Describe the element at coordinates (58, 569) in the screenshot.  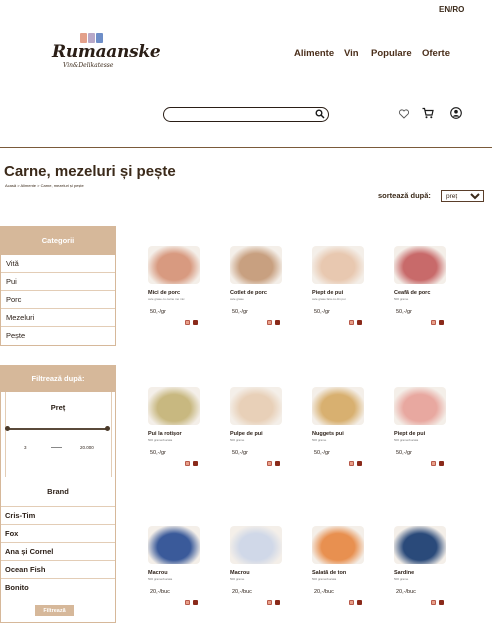
I see `brand-item: Ocean Fish` at that location.